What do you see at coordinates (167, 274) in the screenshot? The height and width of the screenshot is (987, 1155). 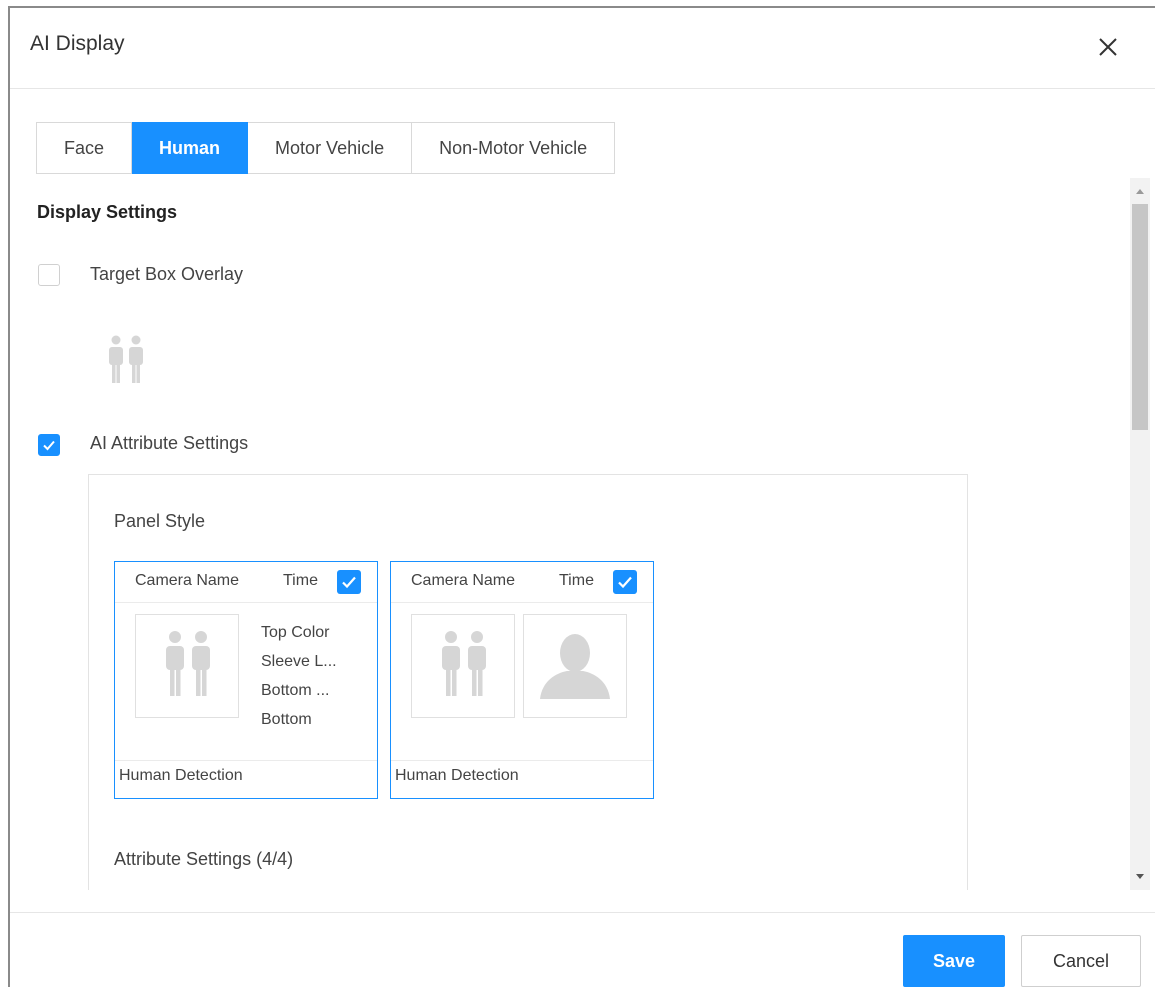 I see `target-box-overlay-label: Target Box Overlay` at bounding box center [167, 274].